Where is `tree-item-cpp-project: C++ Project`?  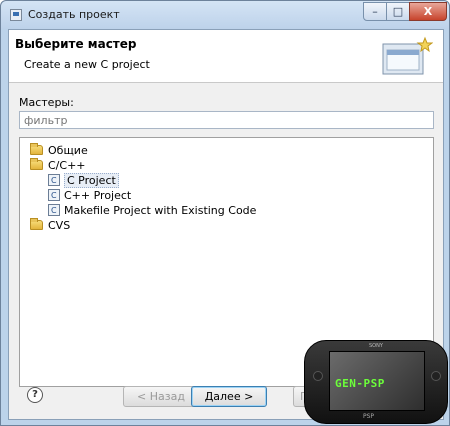 tree-item-cpp-project: C++ Project is located at coordinates (89, 195).